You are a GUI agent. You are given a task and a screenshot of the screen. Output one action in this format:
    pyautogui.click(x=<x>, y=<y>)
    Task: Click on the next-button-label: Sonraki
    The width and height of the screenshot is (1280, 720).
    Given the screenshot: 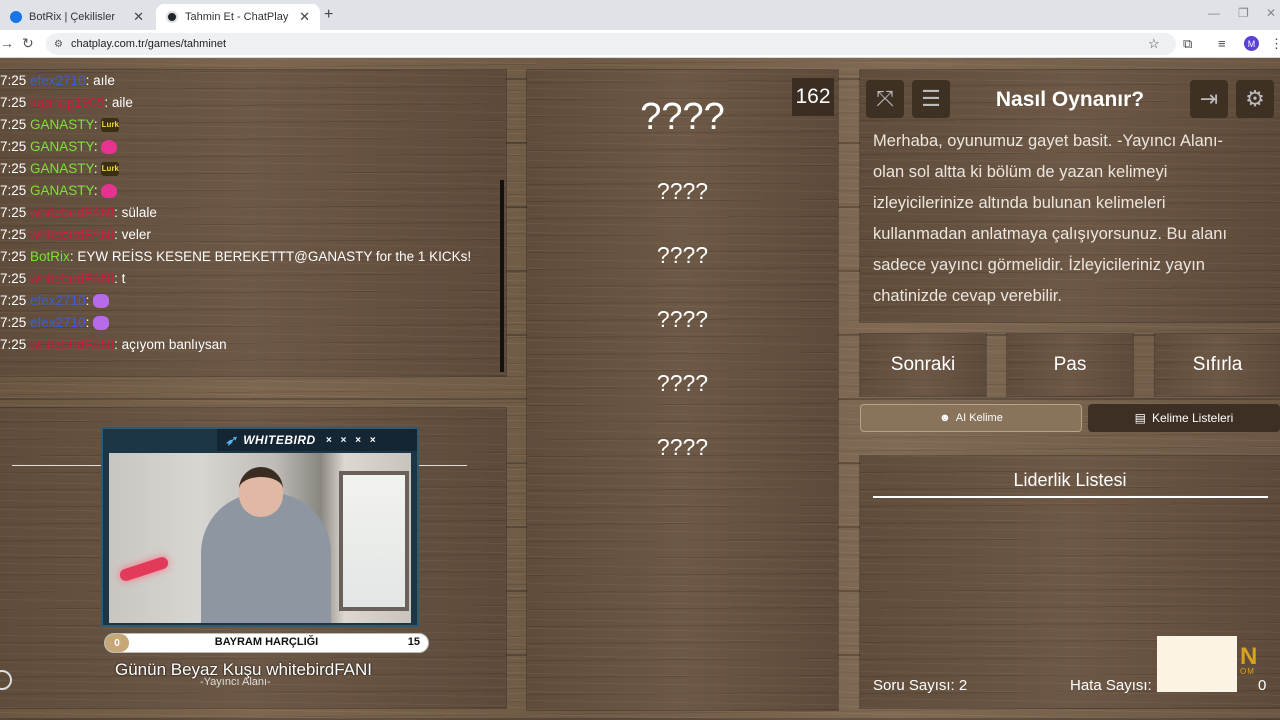 What is the action you would take?
    pyautogui.click(x=923, y=364)
    